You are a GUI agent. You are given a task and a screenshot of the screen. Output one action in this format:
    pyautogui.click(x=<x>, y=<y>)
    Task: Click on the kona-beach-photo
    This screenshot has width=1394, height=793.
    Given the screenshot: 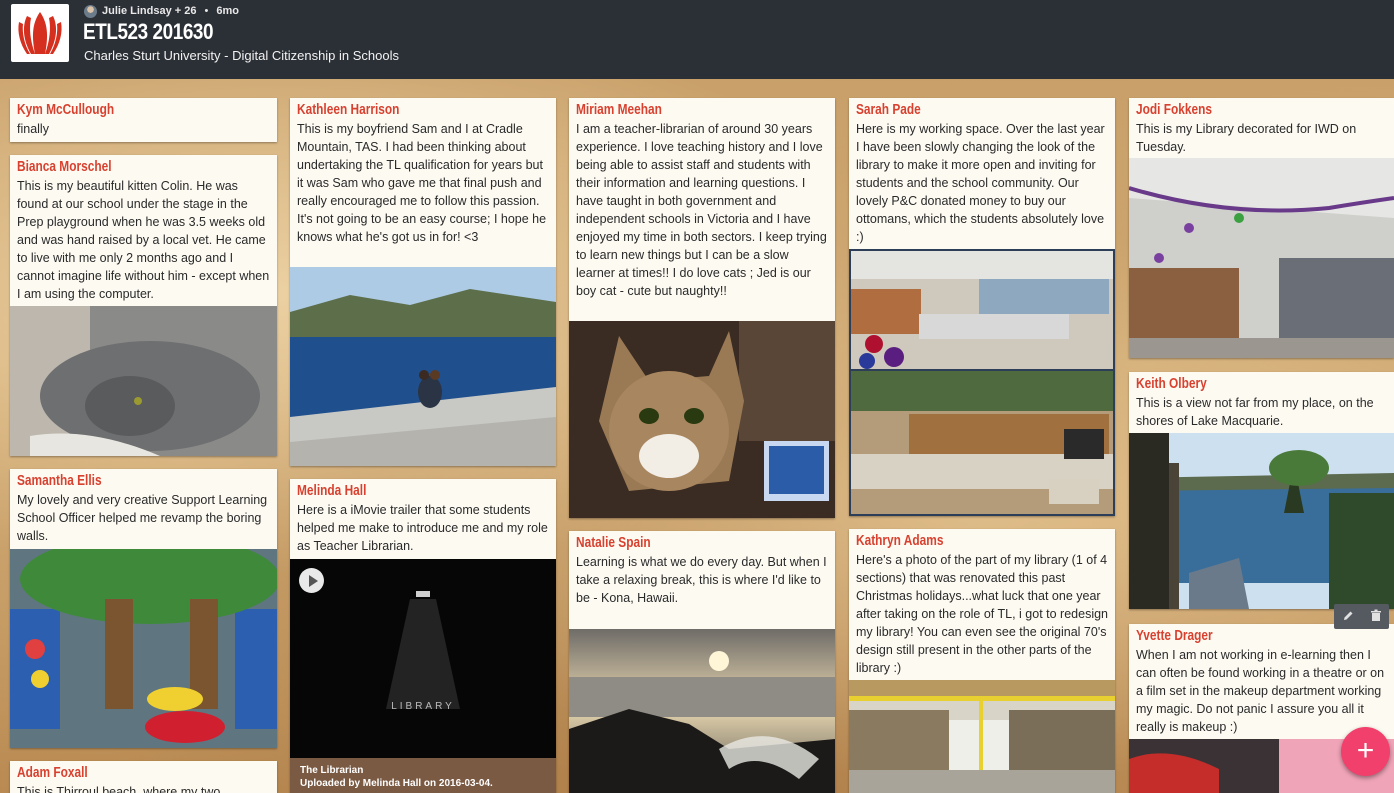 What is the action you would take?
    pyautogui.click(x=702, y=711)
    